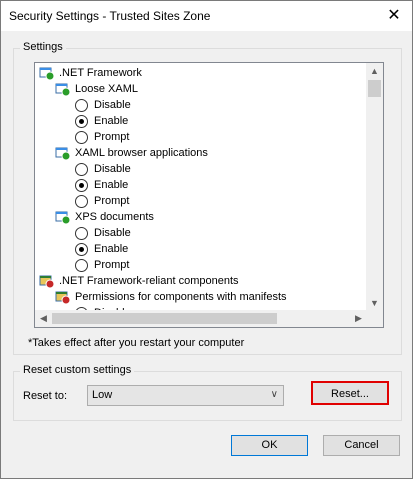 Image resolution: width=413 pixels, height=479 pixels. I want to click on setting-label: .NET Framework, so click(100, 73).